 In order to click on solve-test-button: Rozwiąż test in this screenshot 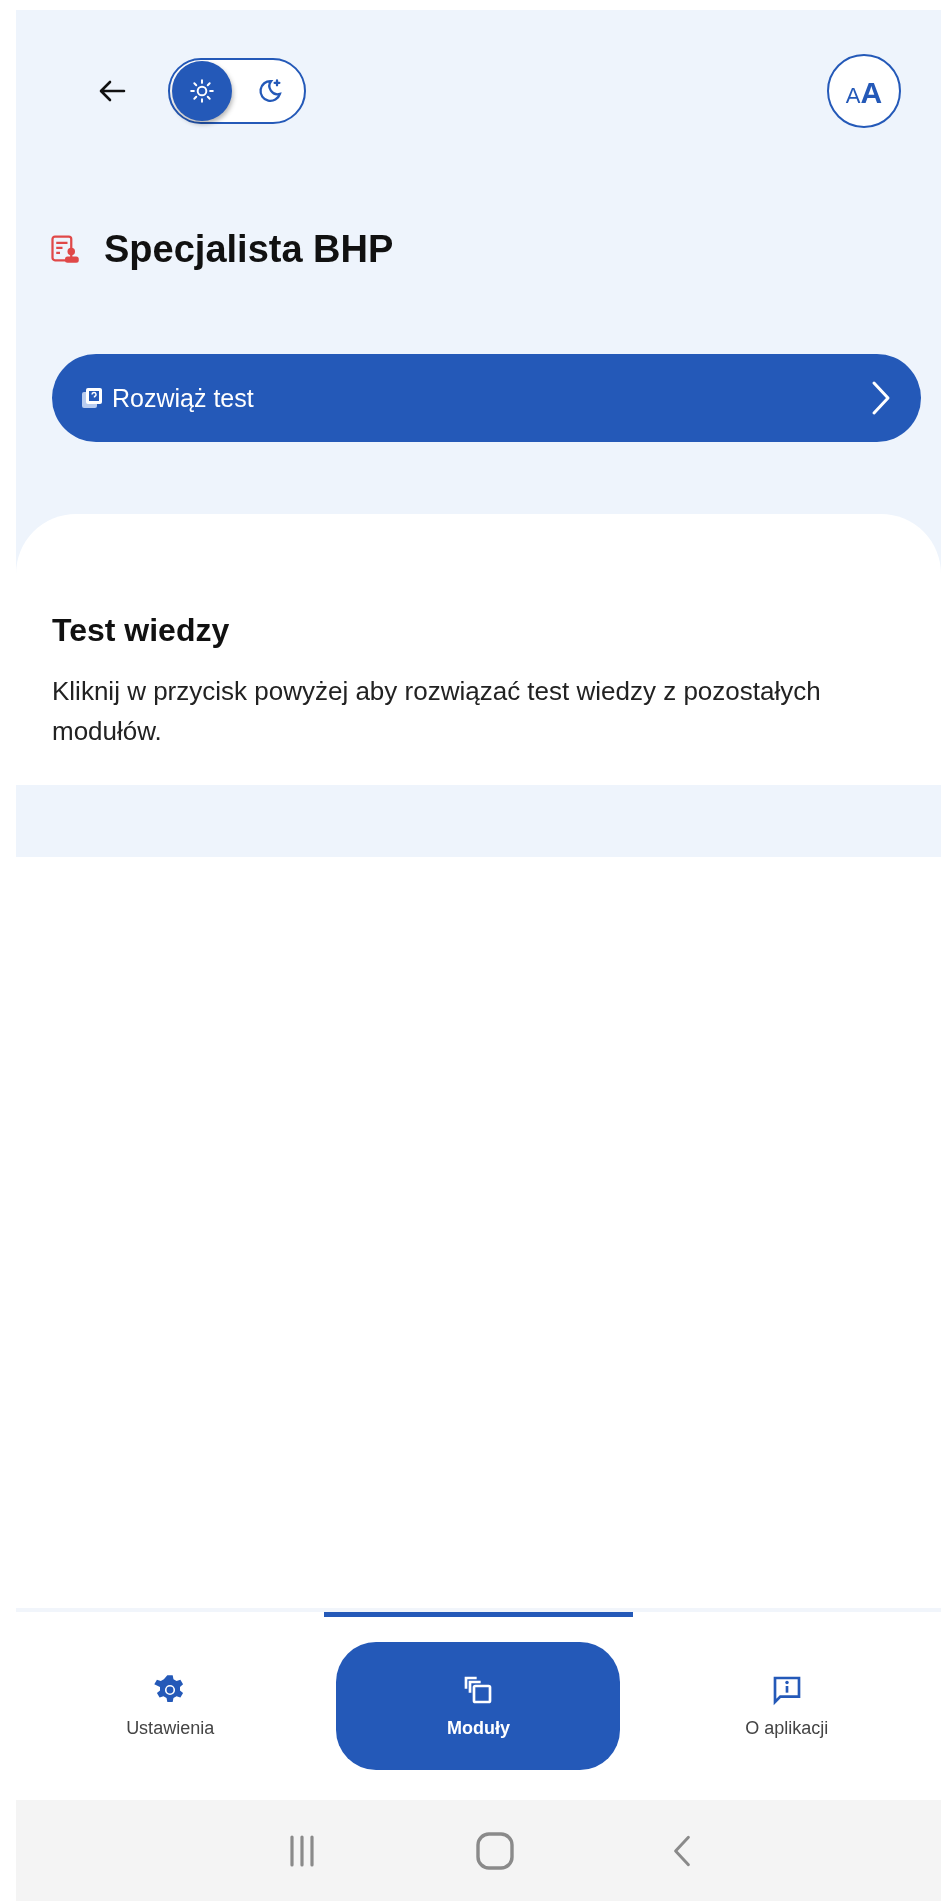, I will do `click(486, 398)`.